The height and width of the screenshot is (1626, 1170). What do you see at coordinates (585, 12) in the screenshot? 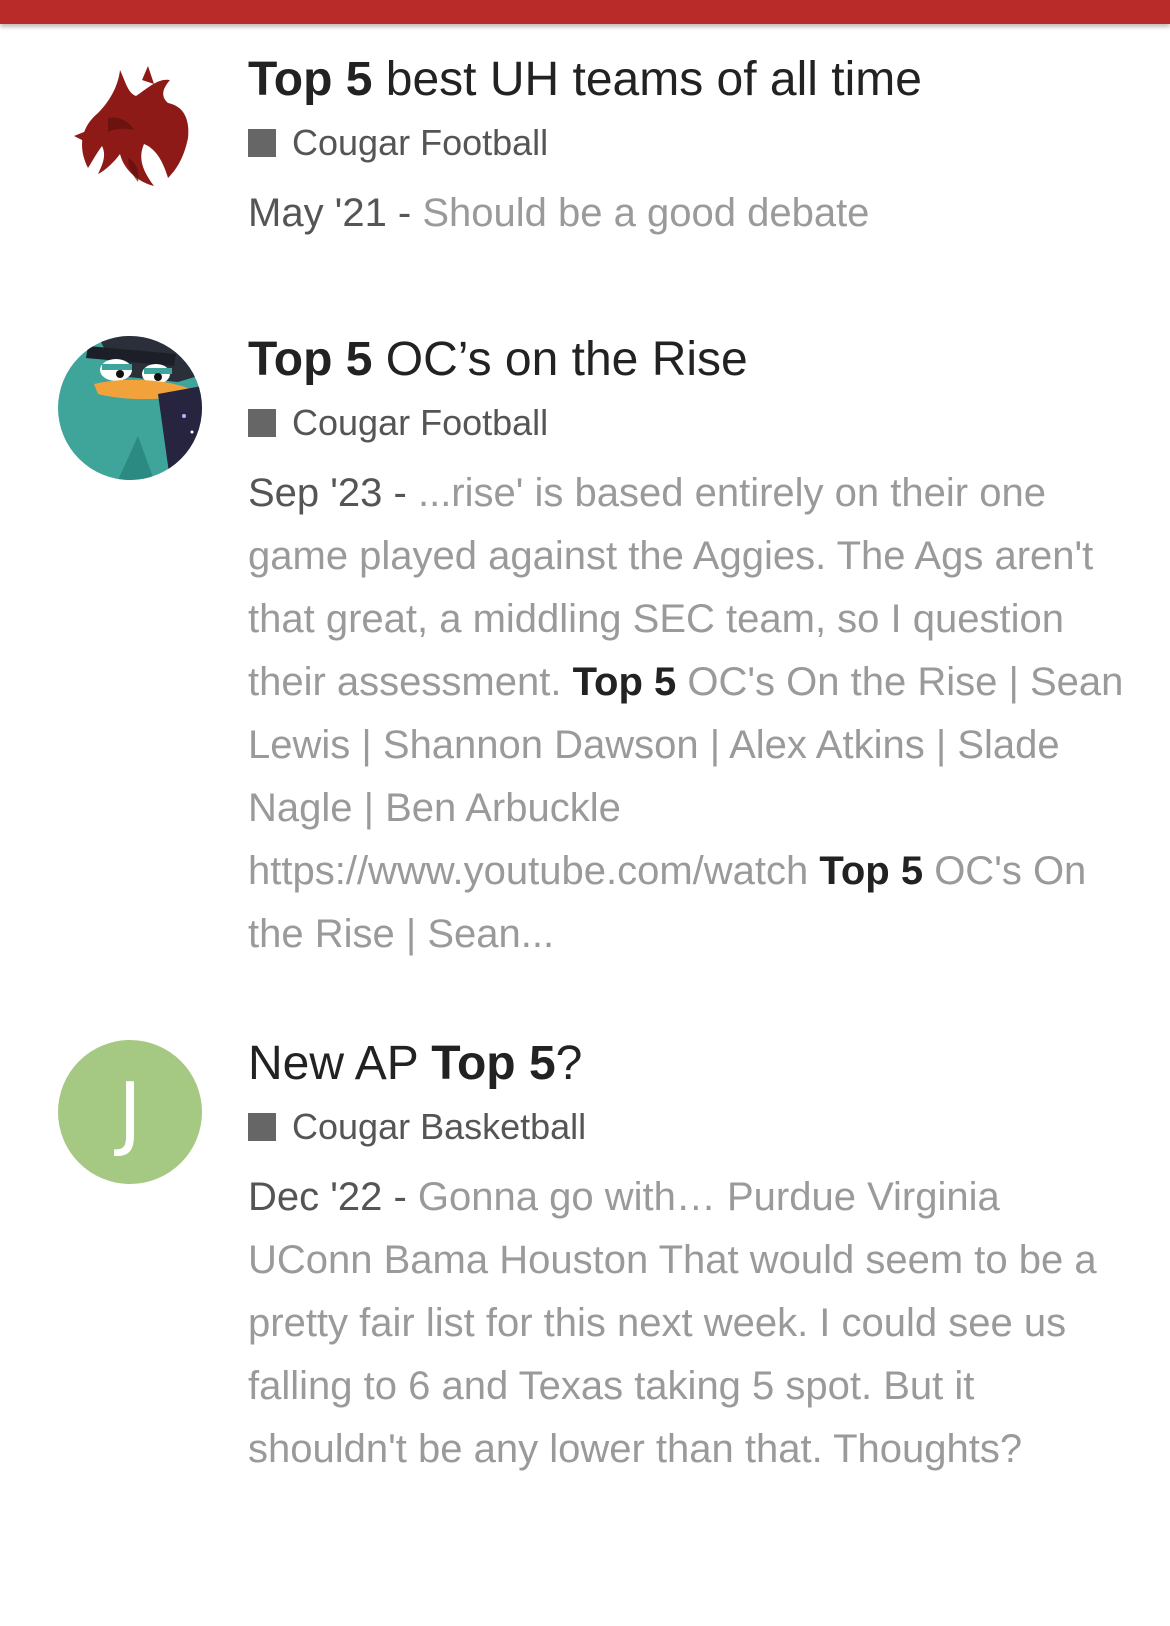
I see `top-bar` at bounding box center [585, 12].